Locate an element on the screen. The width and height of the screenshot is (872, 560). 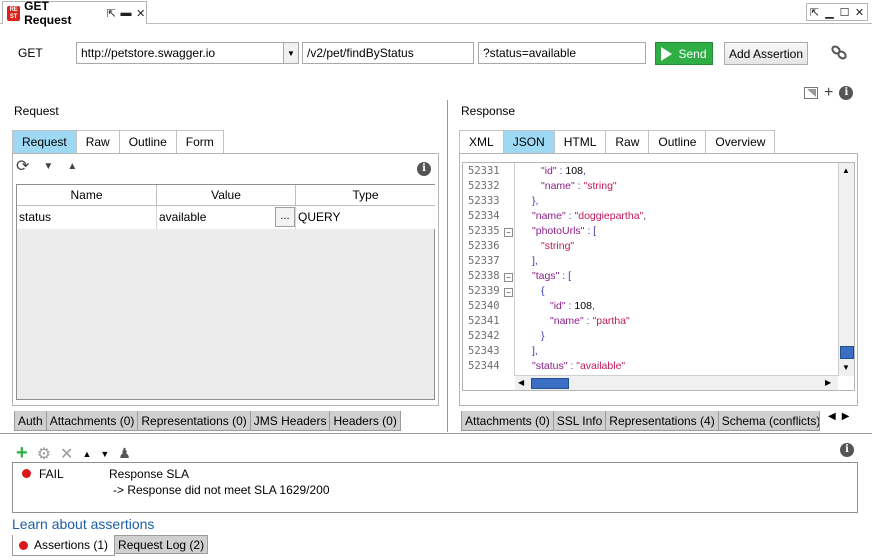
json-key: "tags" is located at coordinates (546, 276).